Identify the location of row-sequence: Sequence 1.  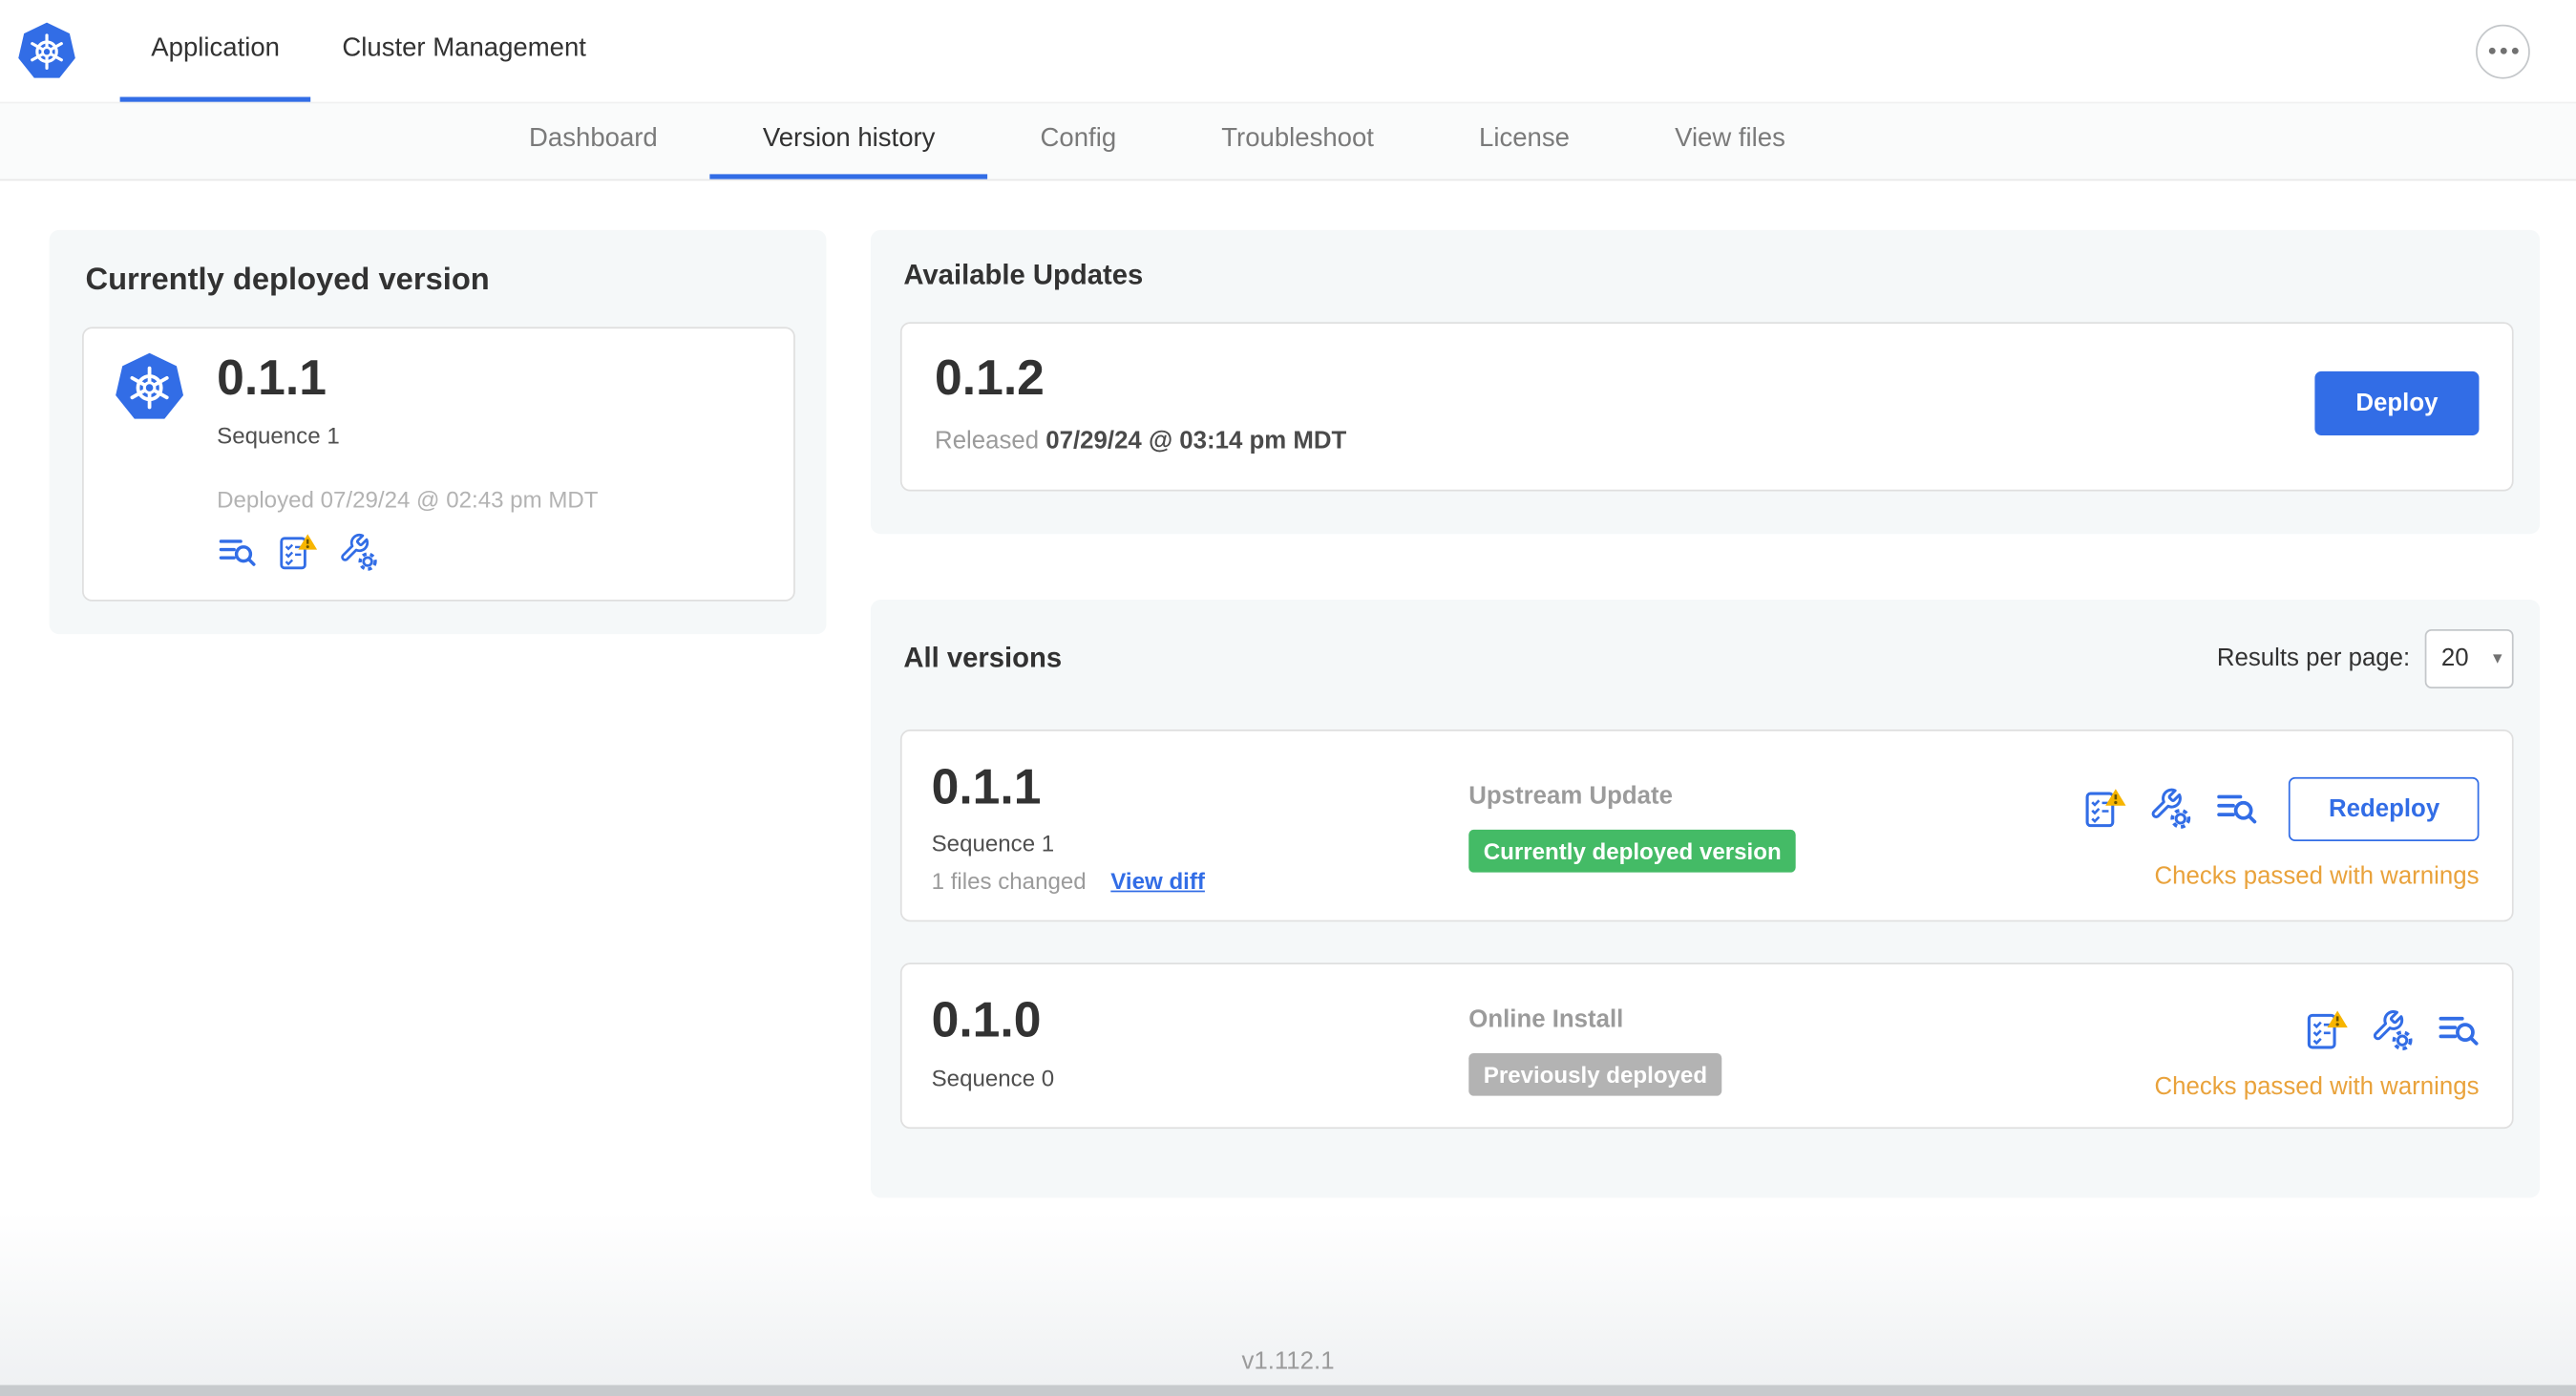
(993, 843).